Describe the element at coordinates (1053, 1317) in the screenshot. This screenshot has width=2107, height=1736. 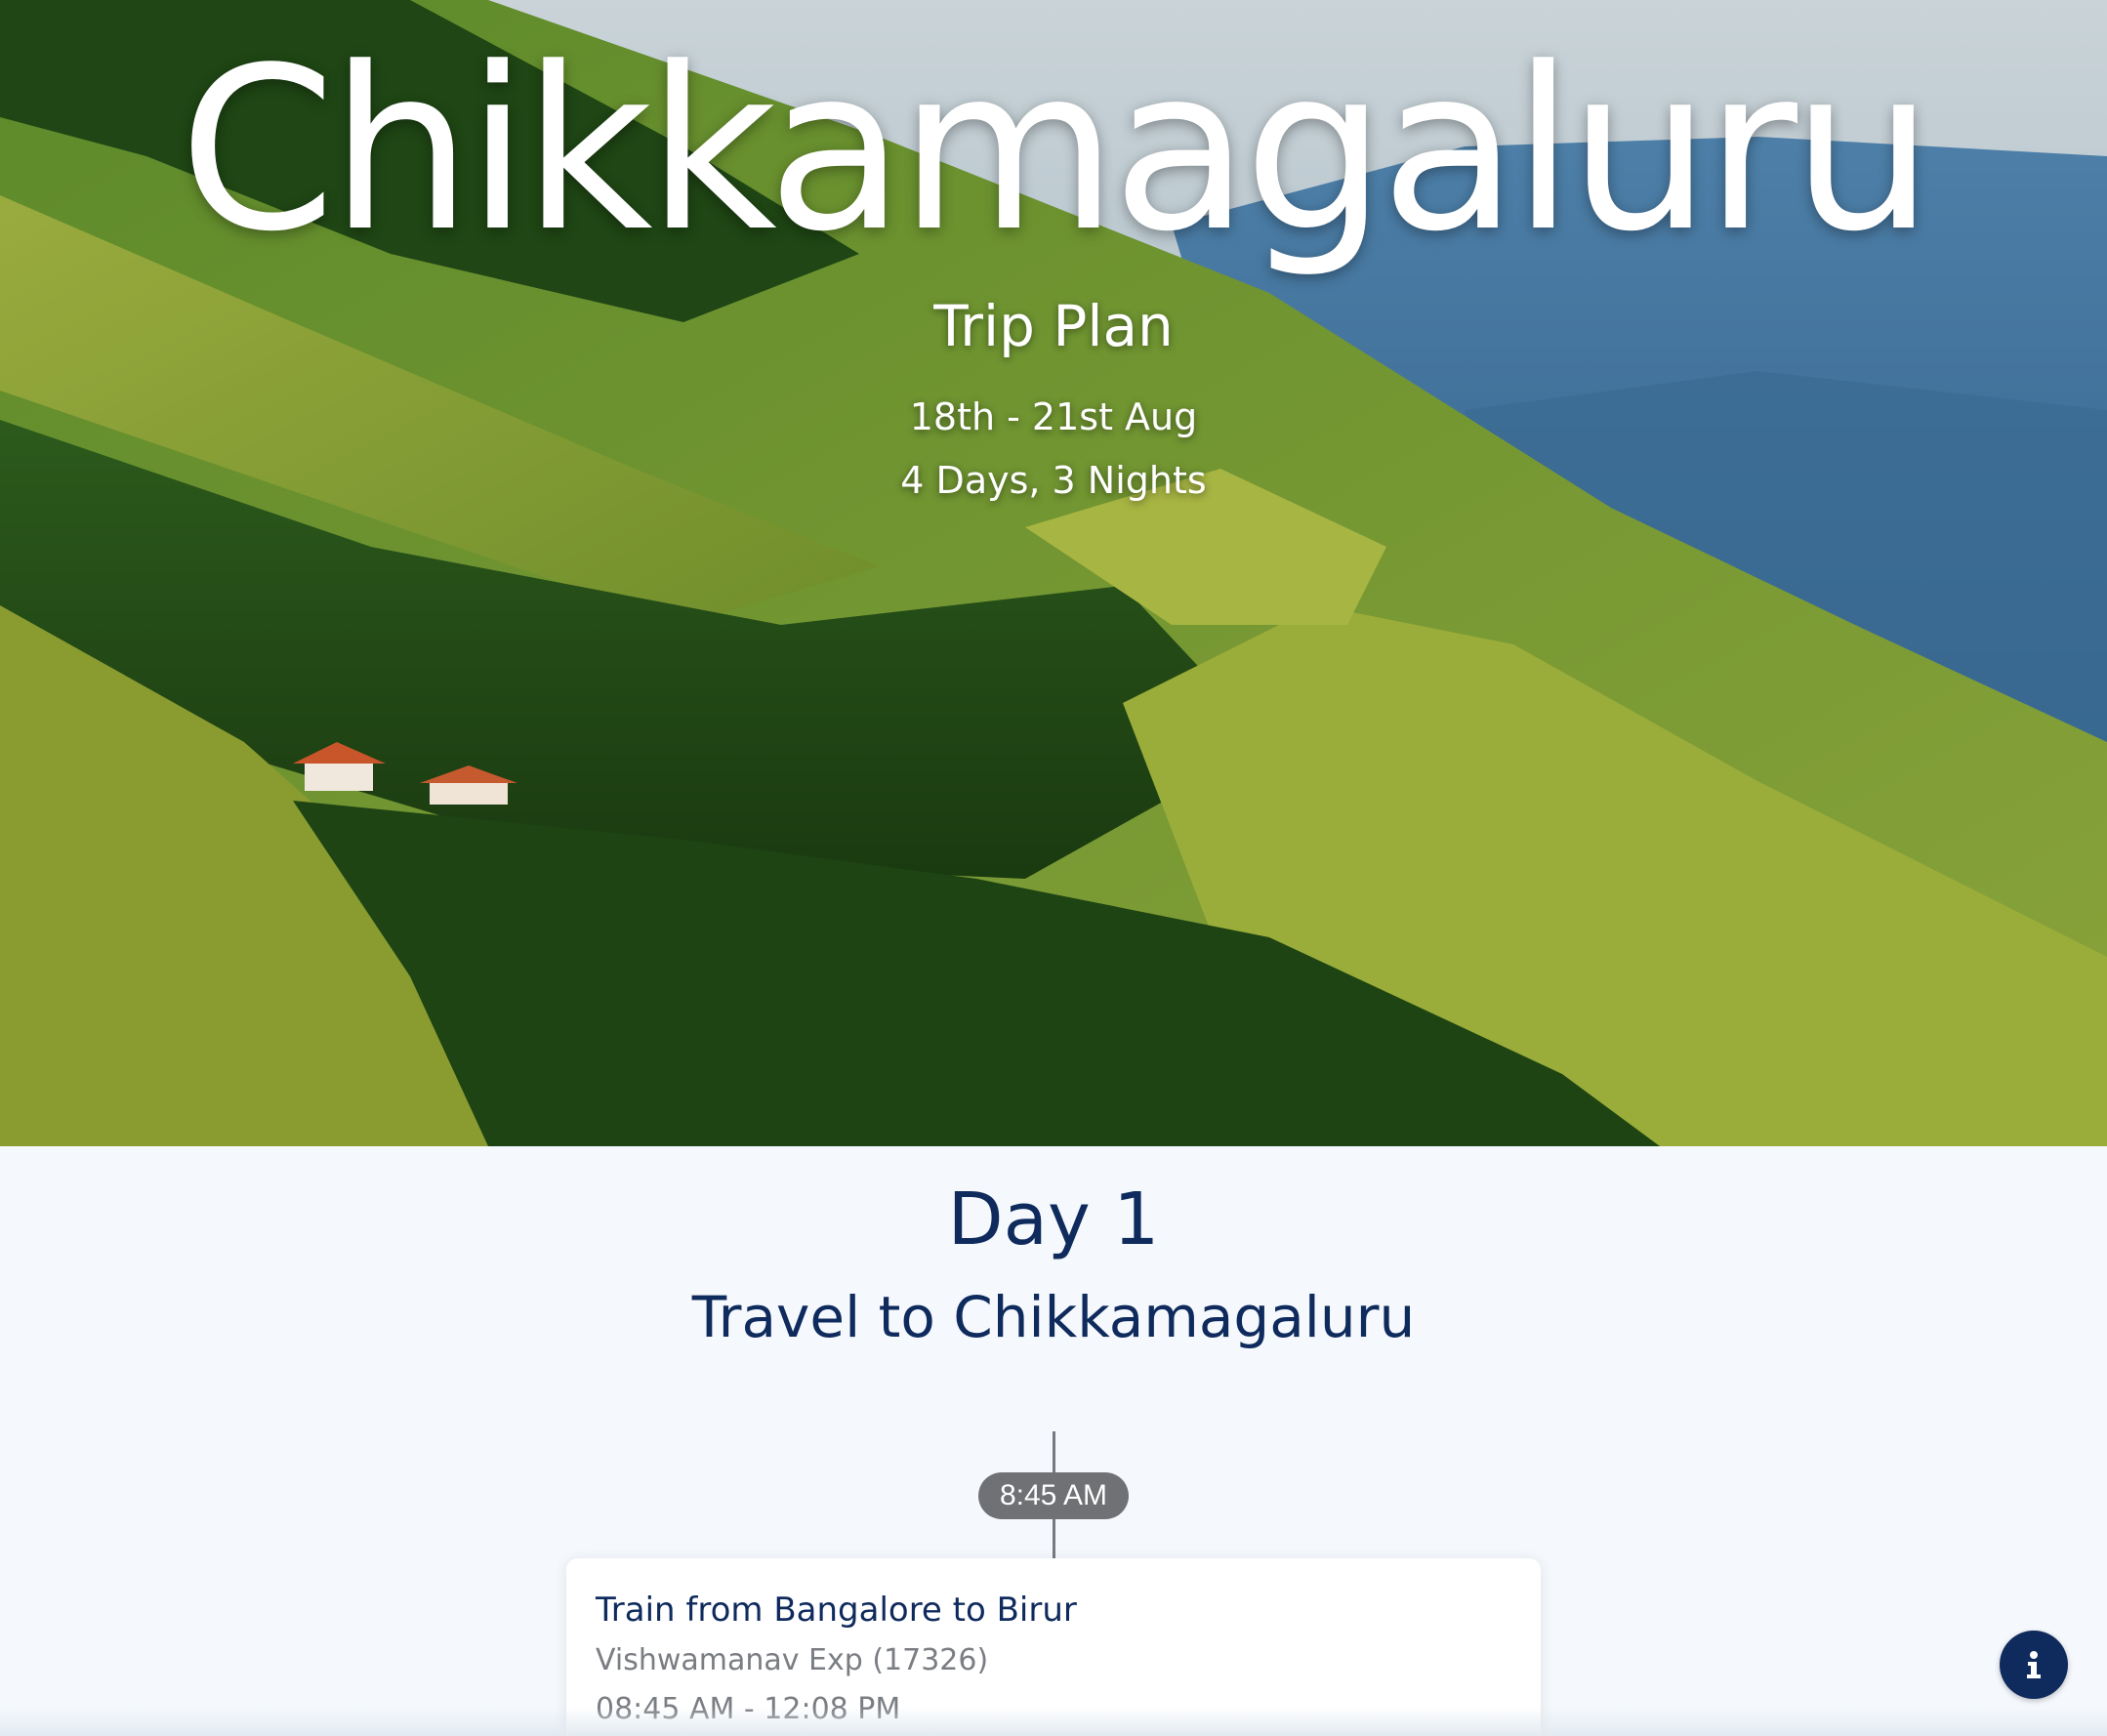
I see `day-title: Travel to Chikkamagaluru` at that location.